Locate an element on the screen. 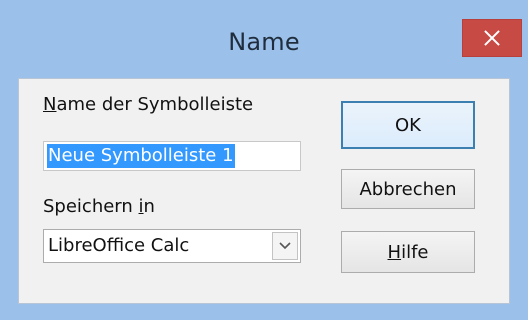 The height and width of the screenshot is (320, 528). cancel-button: Abbrechen is located at coordinates (408, 189).